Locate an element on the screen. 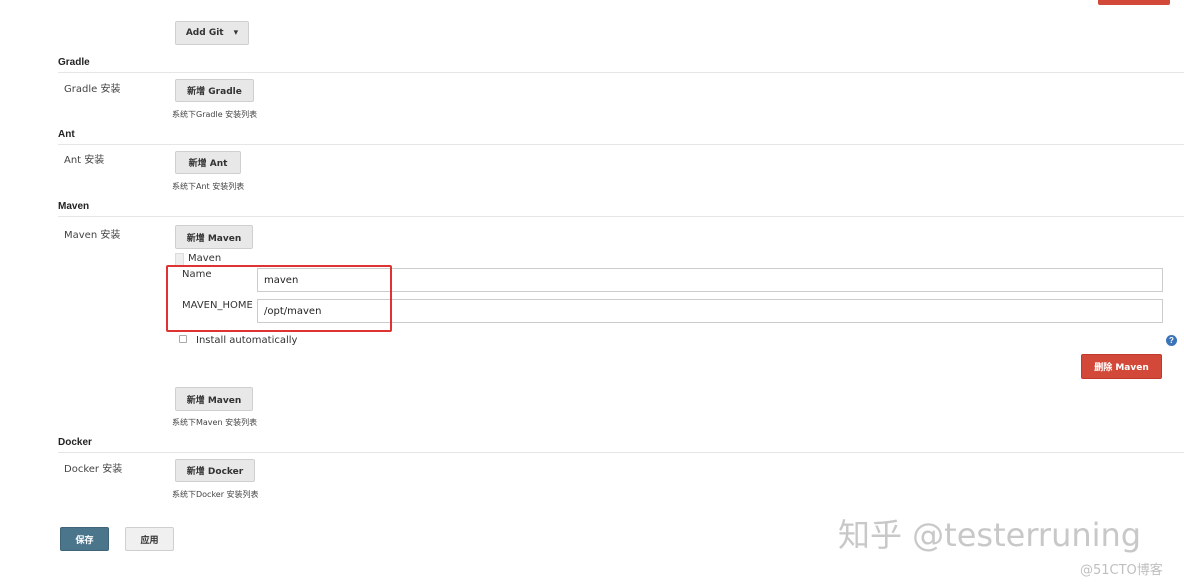 Image resolution: width=1184 pixels, height=585 pixels. zhihu-watermark: 知乎 @testerruning is located at coordinates (990, 535).